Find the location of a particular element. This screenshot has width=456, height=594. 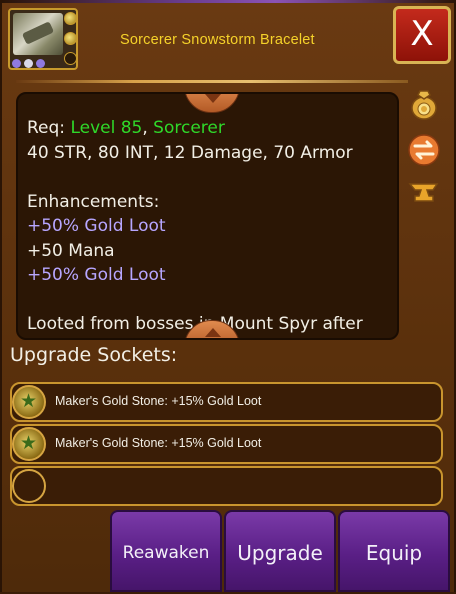

bracelet-icon is located at coordinates (43, 39).